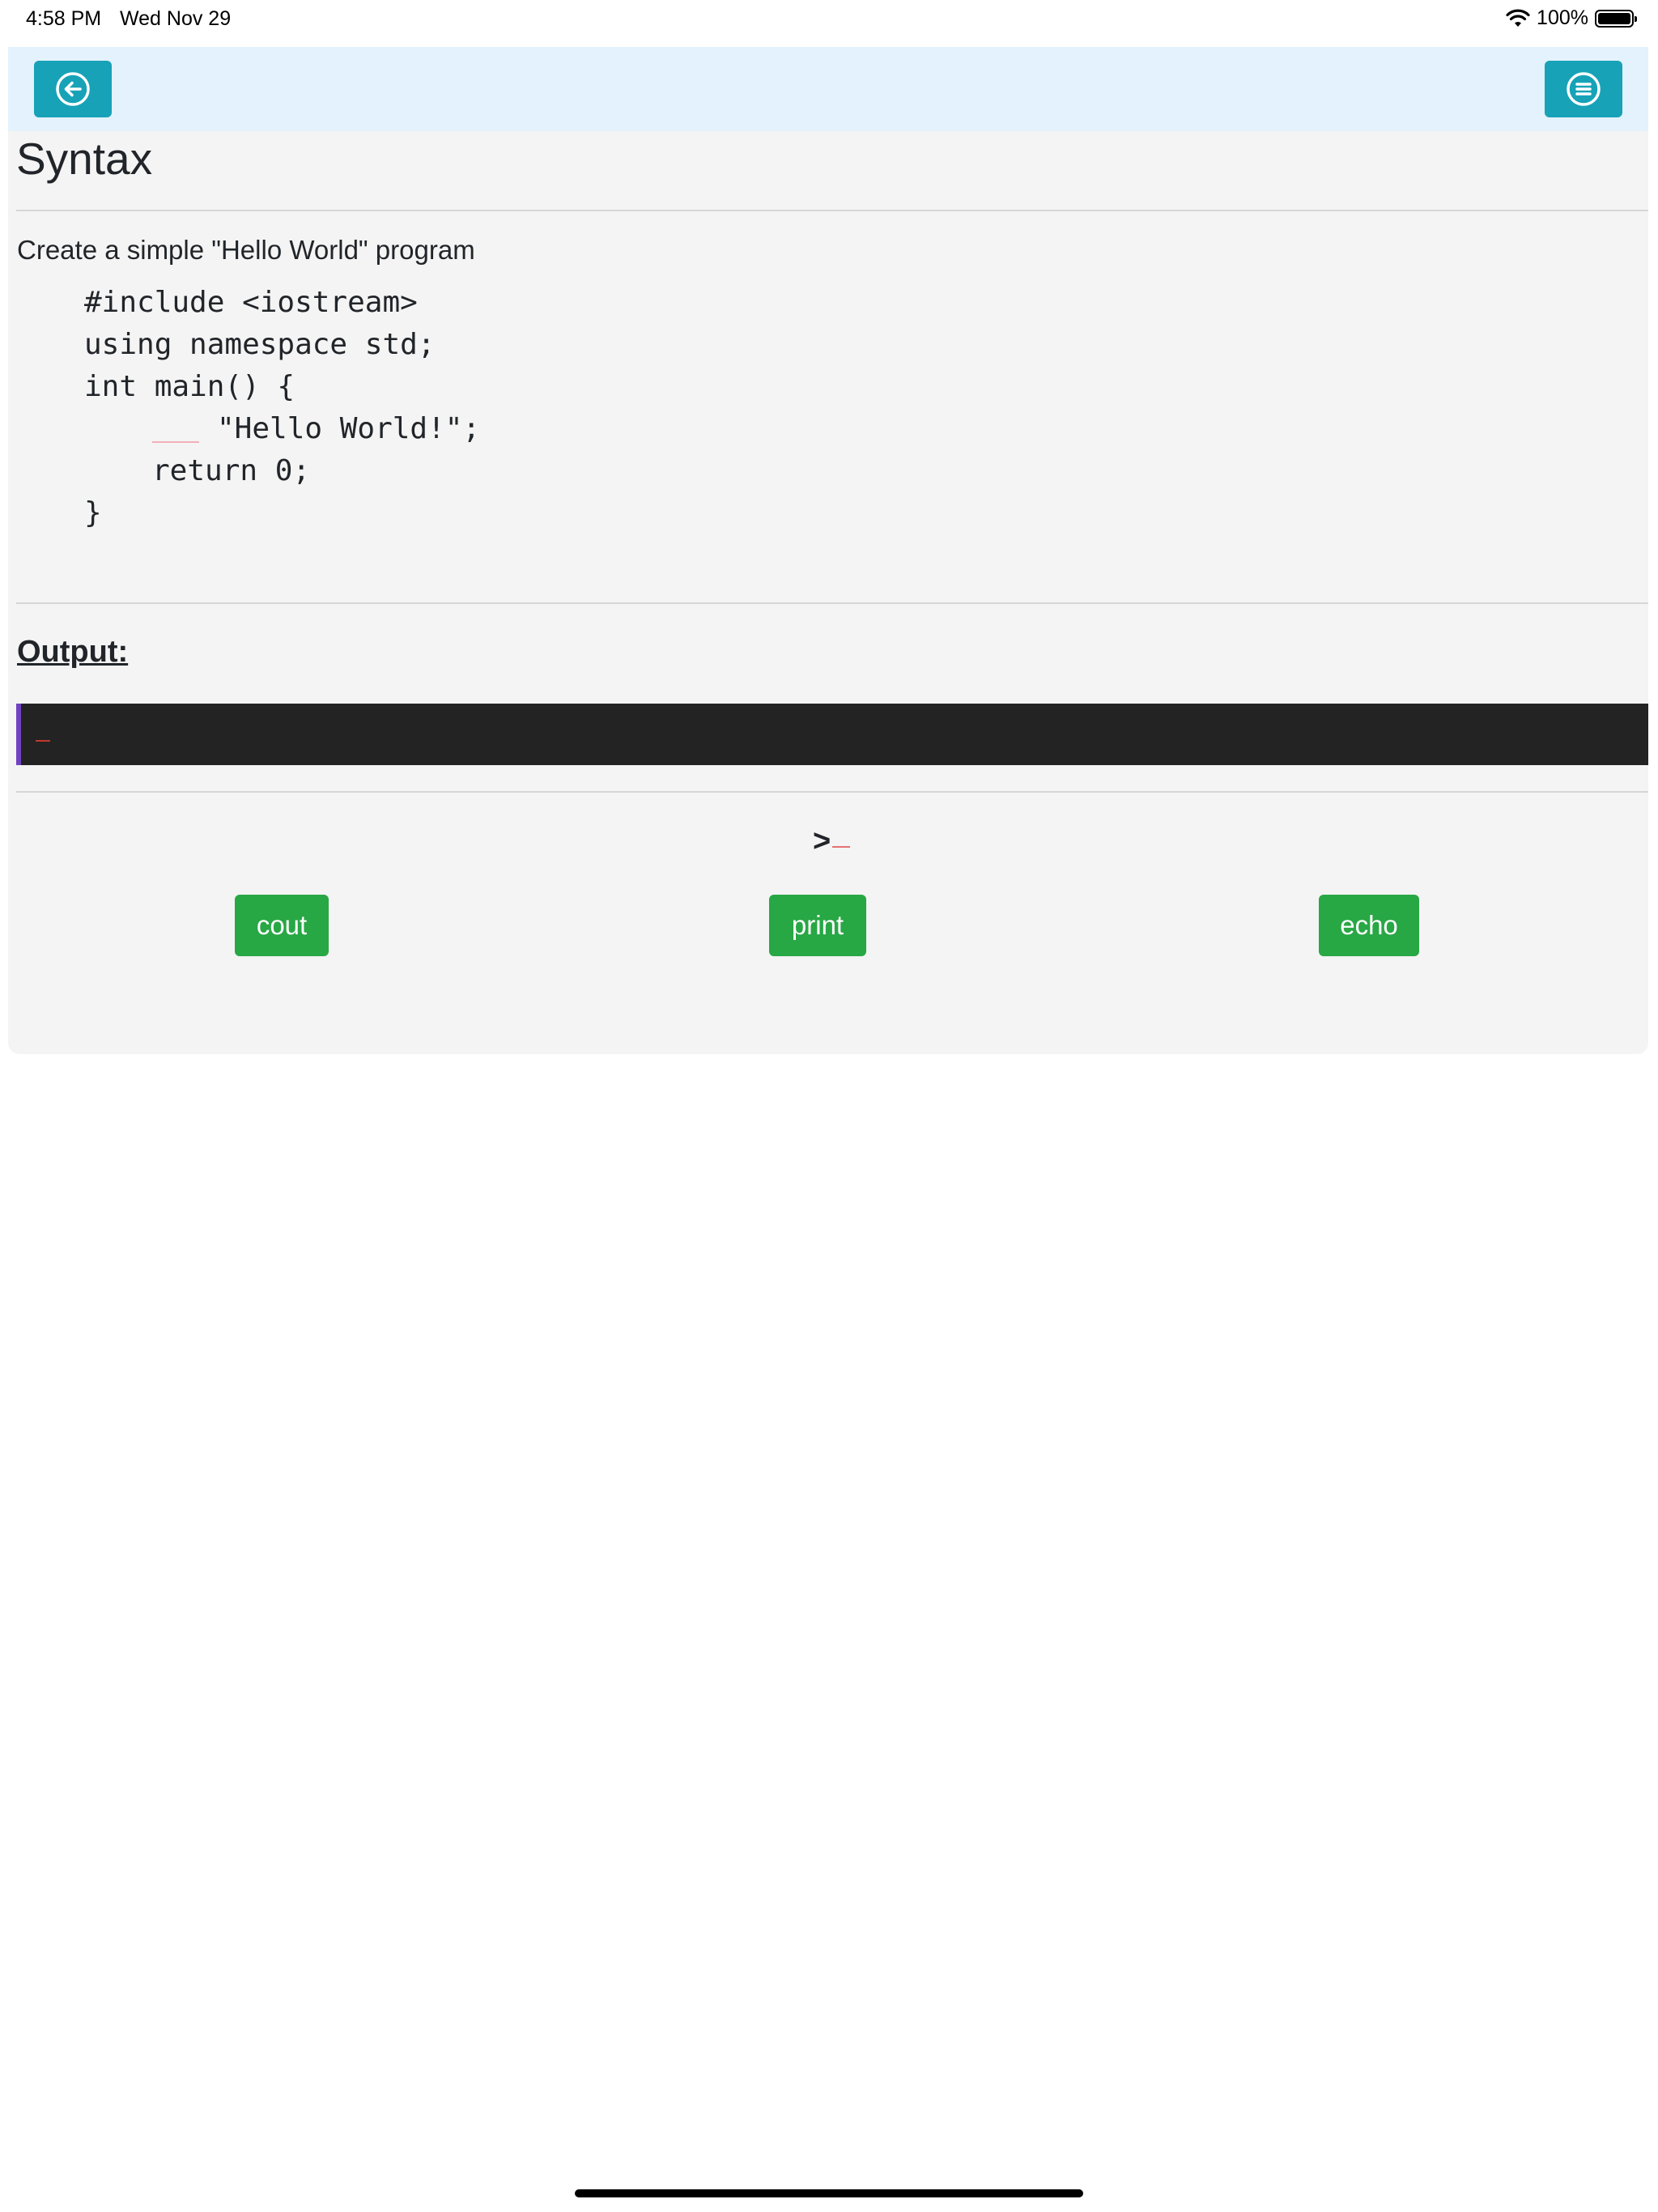  Describe the element at coordinates (189, 387) in the screenshot. I see `code-line: int main() {` at that location.